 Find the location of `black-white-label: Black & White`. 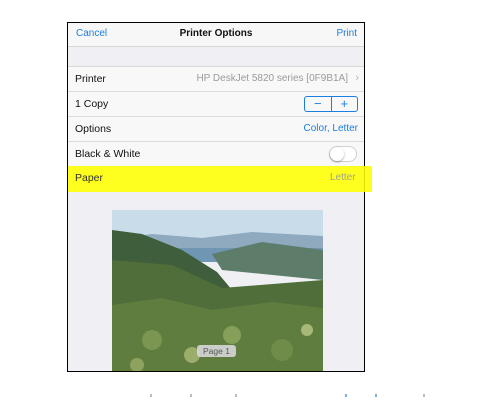

black-white-label: Black & White is located at coordinates (108, 154).